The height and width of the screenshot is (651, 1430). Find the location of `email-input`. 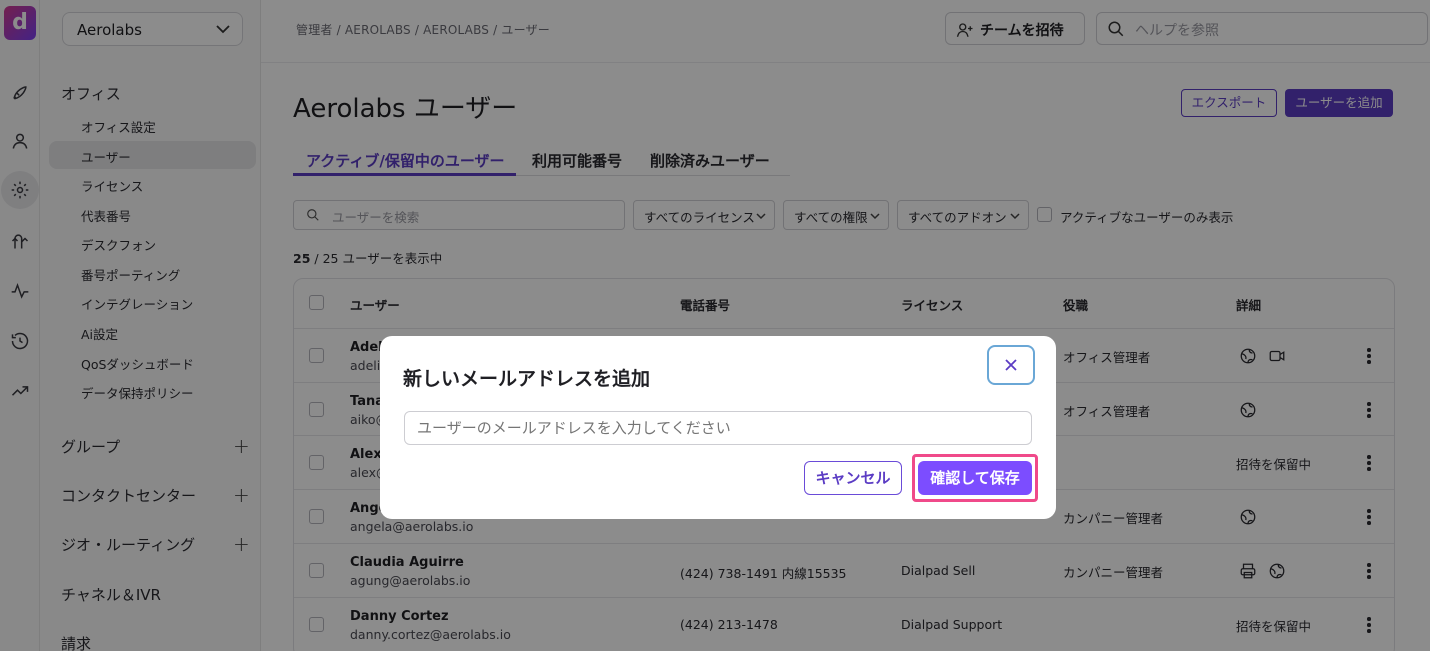

email-input is located at coordinates (718, 428).